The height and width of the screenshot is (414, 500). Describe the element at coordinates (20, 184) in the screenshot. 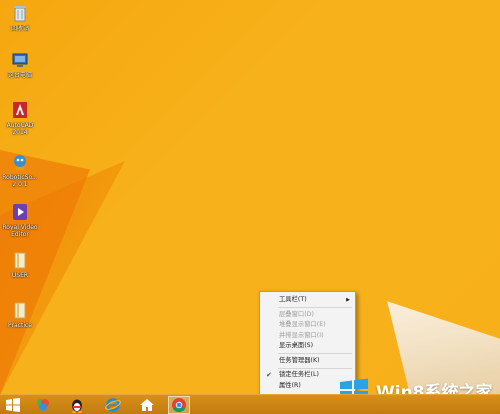

I see `desktop-icon-label-line2: 2.0.1` at that location.